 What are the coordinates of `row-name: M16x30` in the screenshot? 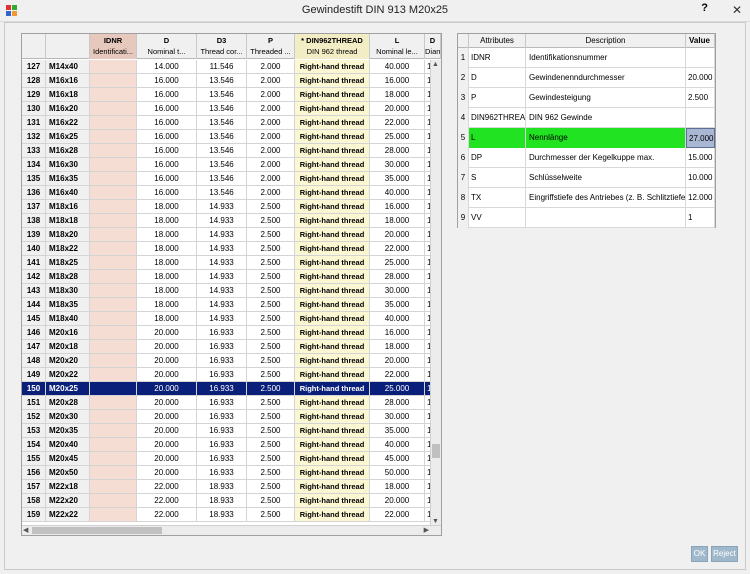 It's located at (68, 164).